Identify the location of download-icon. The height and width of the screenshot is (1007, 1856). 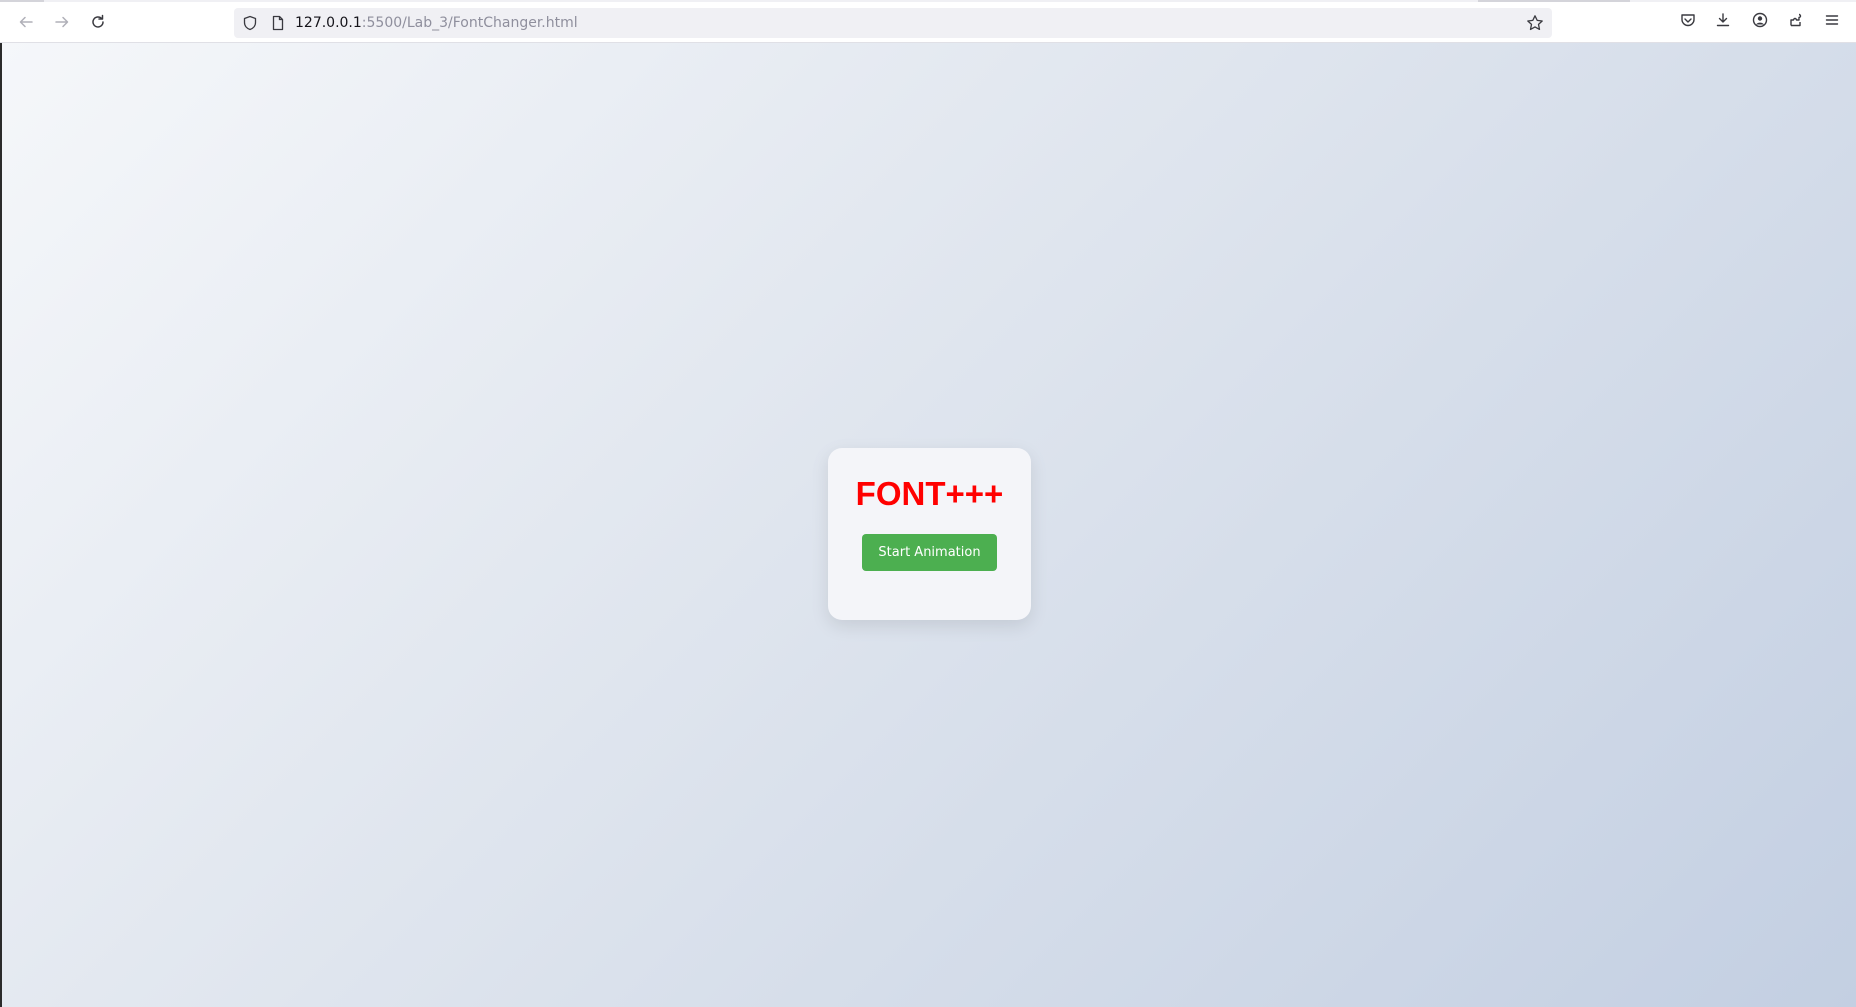
(1723, 22).